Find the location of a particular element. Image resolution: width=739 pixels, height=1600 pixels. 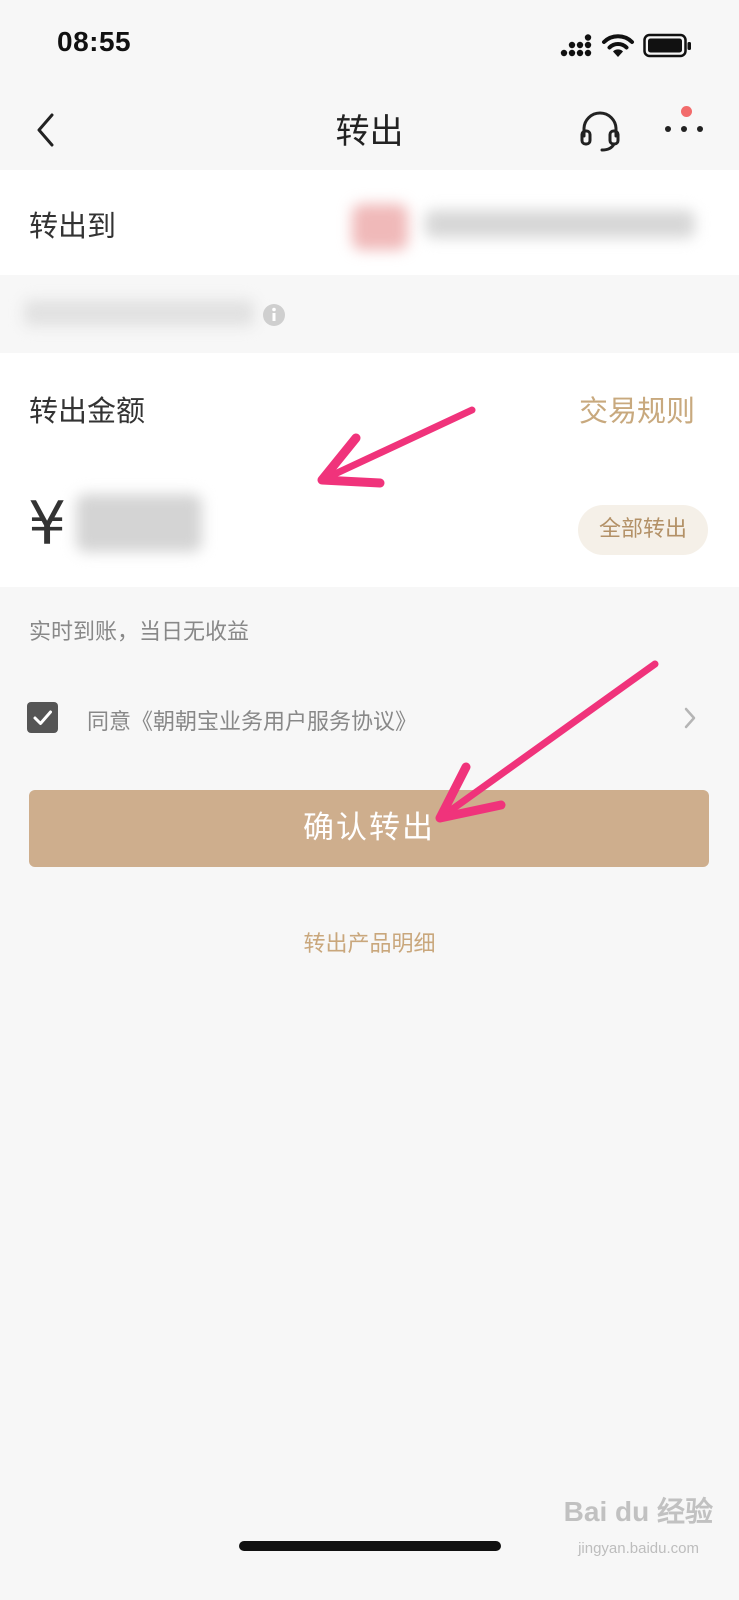

info-text-redacted is located at coordinates (139, 313).